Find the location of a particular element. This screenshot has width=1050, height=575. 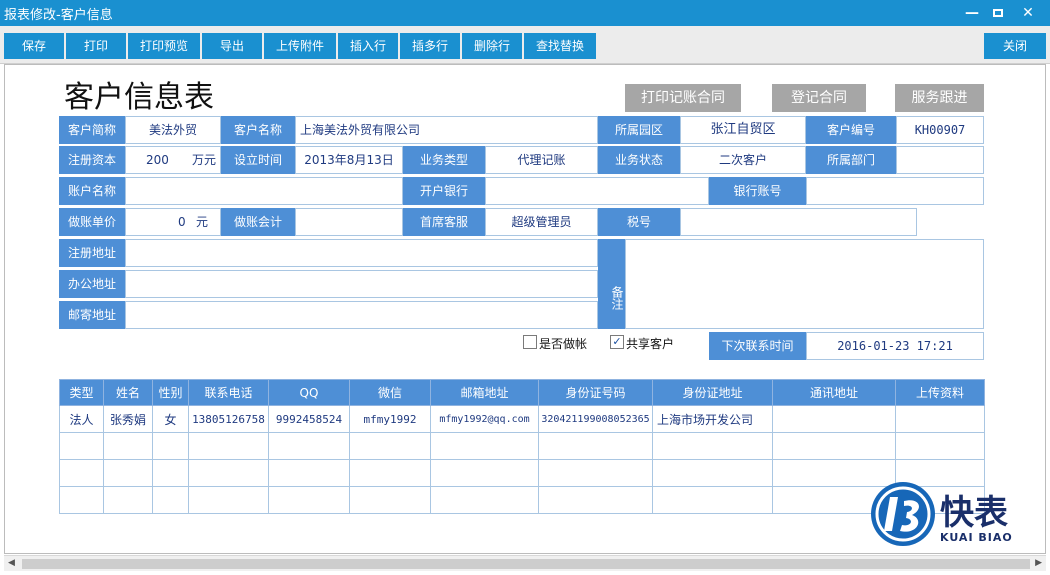

setup-date-field: 2013年8月13日 is located at coordinates (349, 160).